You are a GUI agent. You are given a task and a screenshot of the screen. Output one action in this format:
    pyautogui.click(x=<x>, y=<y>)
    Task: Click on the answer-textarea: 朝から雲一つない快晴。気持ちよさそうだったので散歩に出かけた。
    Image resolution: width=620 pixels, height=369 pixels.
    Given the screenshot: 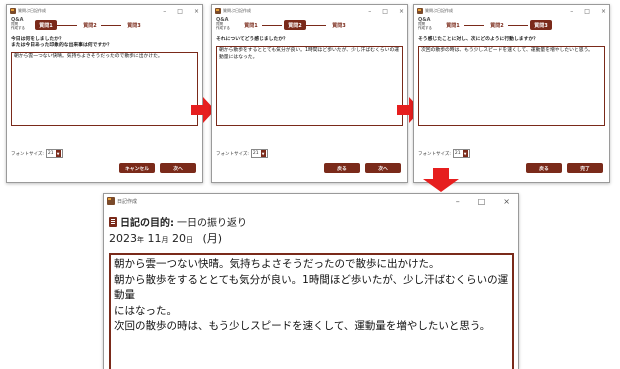 What is the action you would take?
    pyautogui.click(x=104, y=89)
    